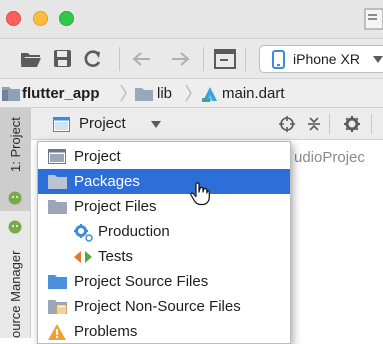 Image resolution: width=383 pixels, height=344 pixels. What do you see at coordinates (83, 257) in the screenshot?
I see `tests-arrows-icon` at bounding box center [83, 257].